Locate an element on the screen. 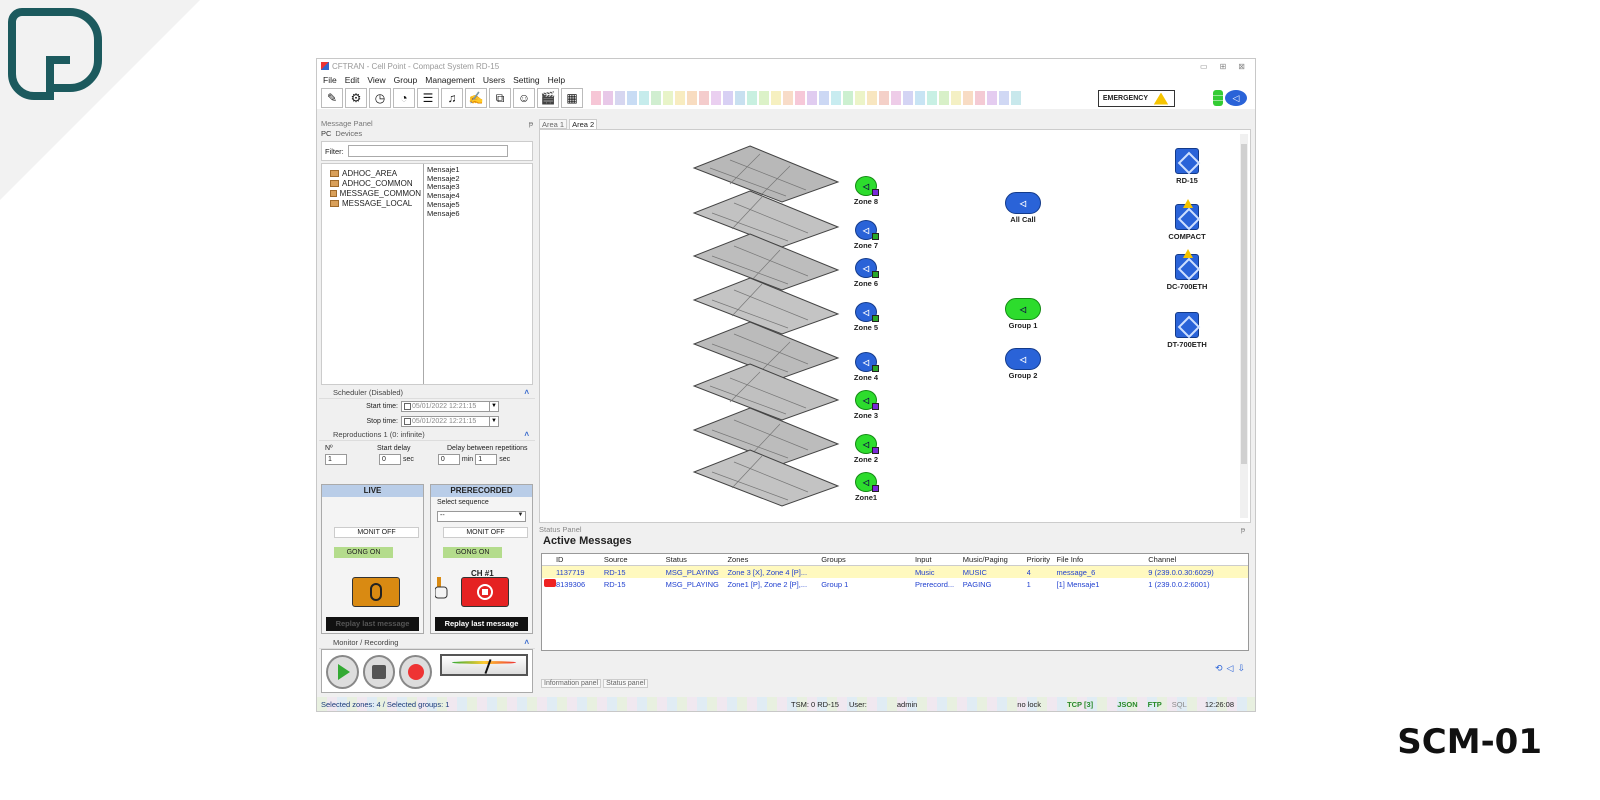  zone-6-speaker: ◁ Zone 6 is located at coordinates (866, 273).